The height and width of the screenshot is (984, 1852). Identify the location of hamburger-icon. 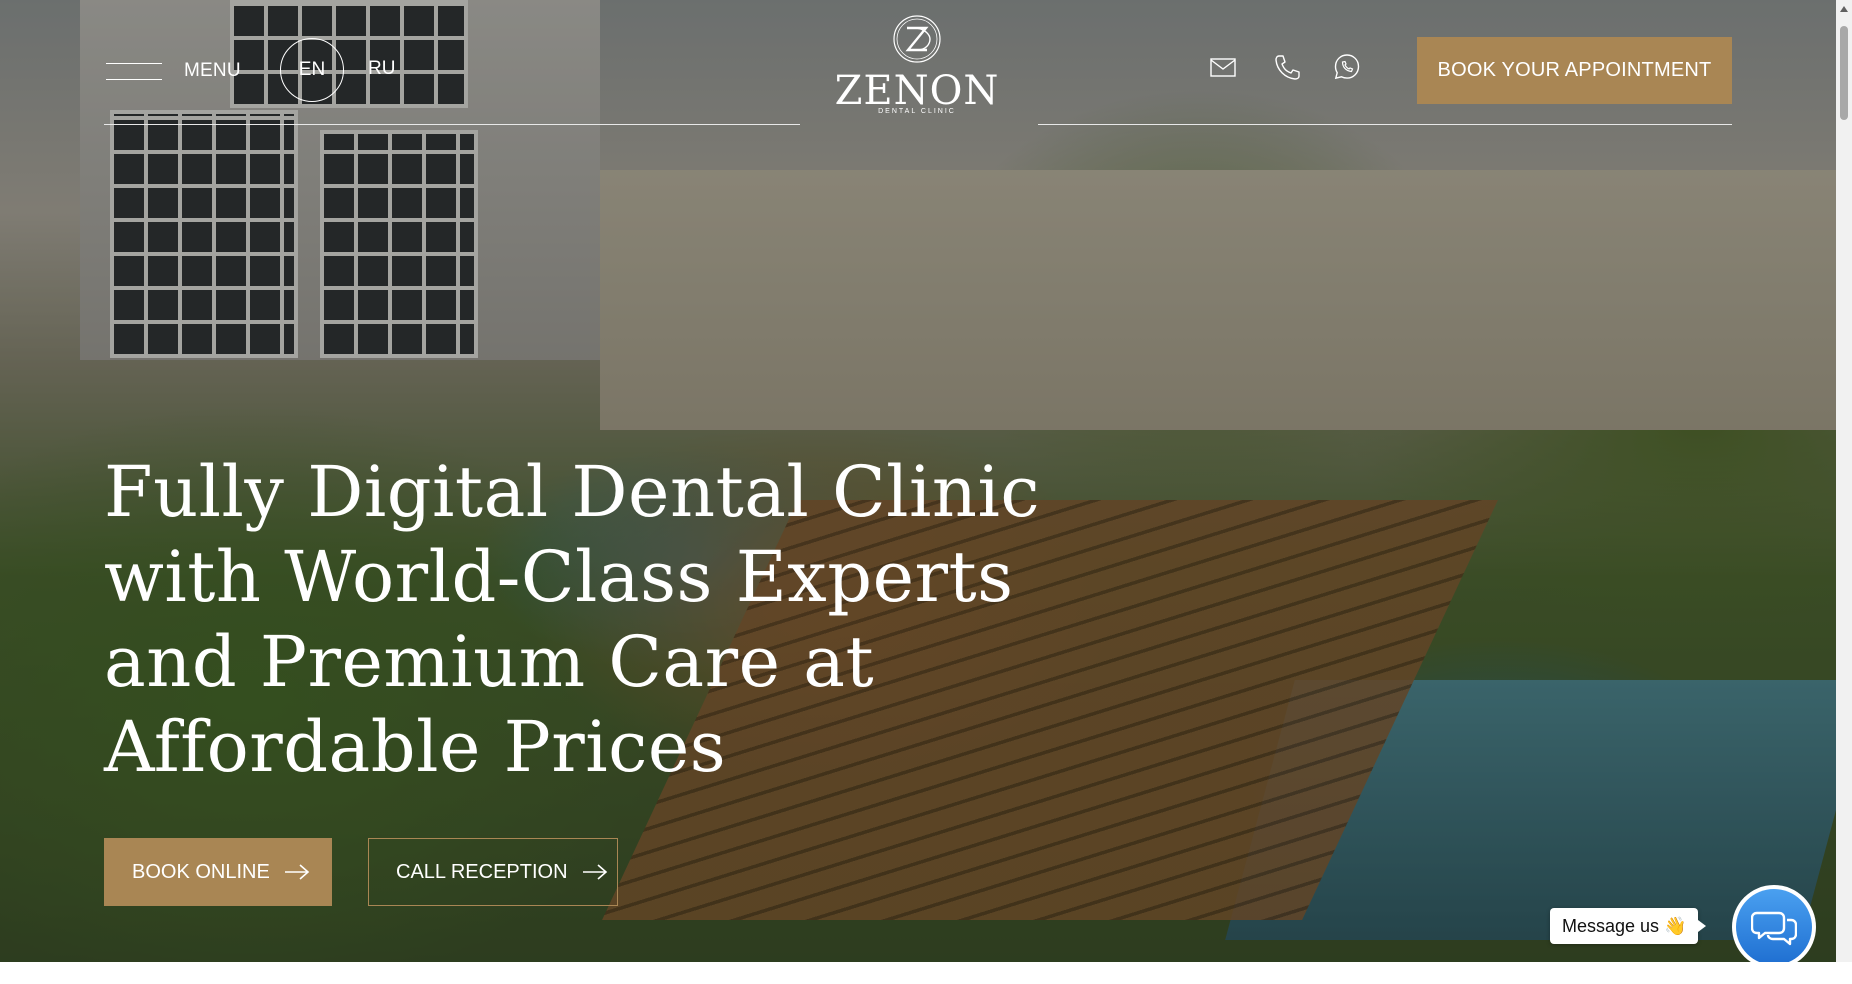
(134, 71).